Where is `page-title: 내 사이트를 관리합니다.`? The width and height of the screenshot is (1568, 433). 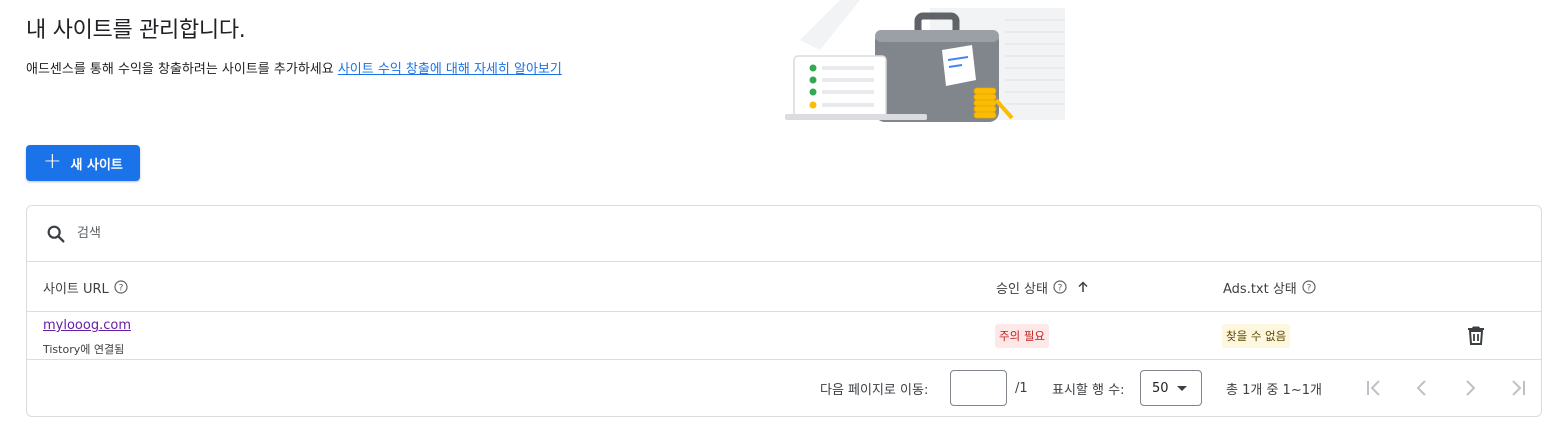 page-title: 내 사이트를 관리합니다. is located at coordinates (136, 30).